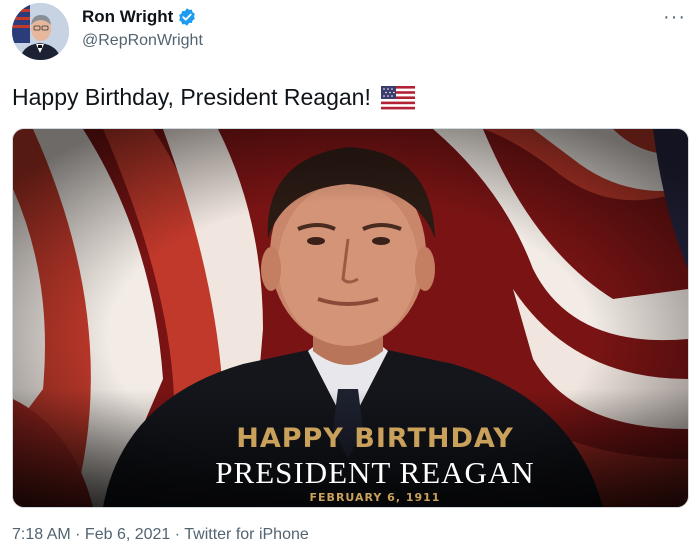  Describe the element at coordinates (41, 534) in the screenshot. I see `tweet-time: 7:18 AM` at that location.